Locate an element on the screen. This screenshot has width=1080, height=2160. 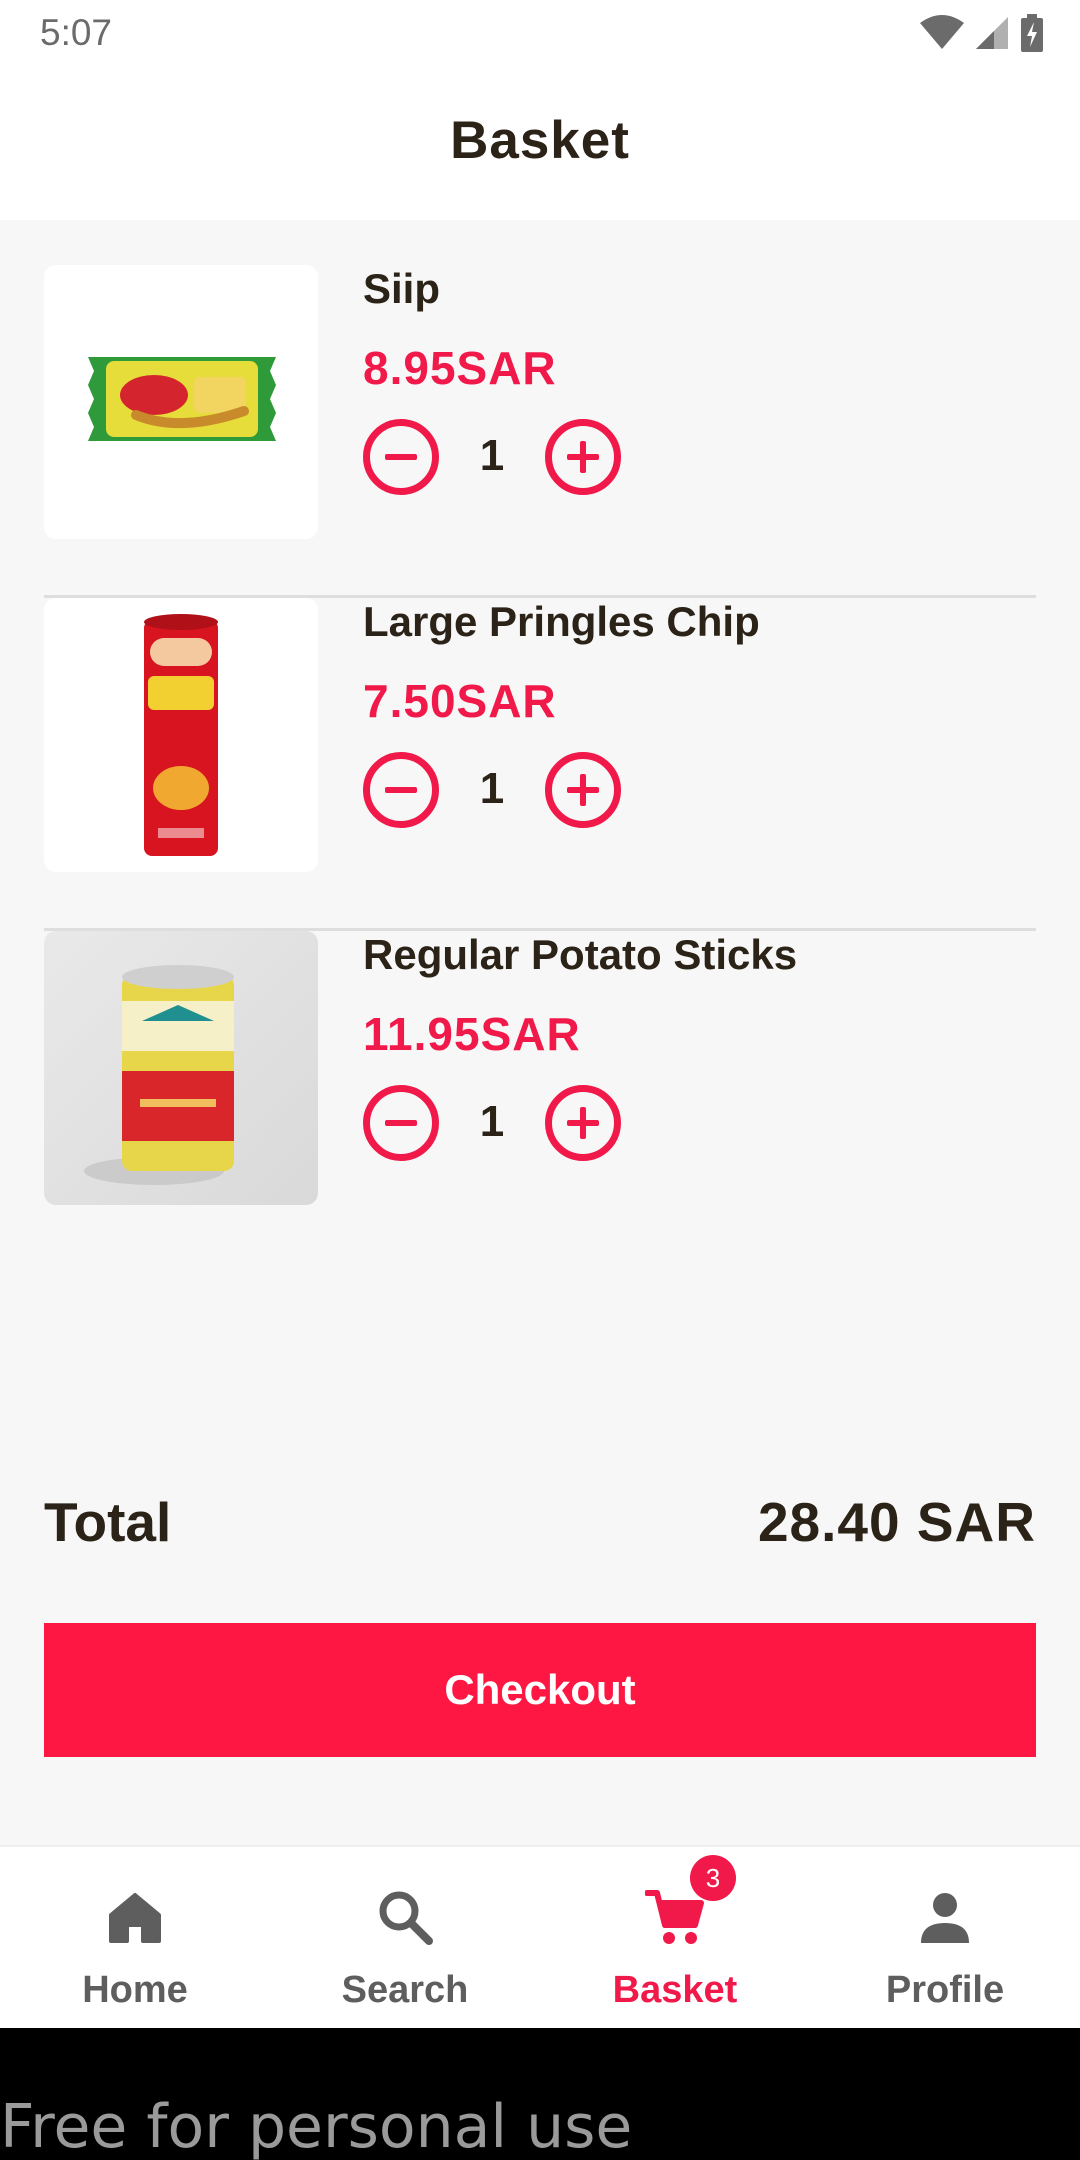
cart-count-badge: 3 is located at coordinates (713, 1878).